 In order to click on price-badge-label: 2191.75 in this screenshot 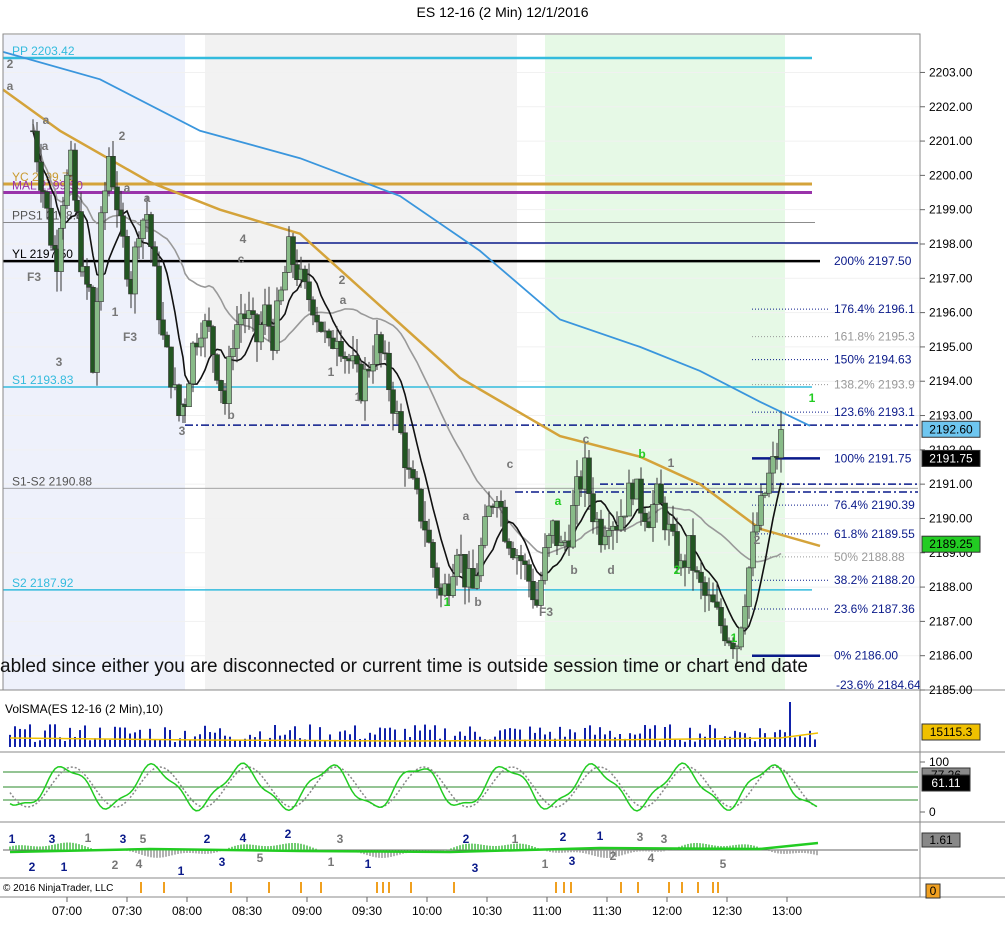, I will do `click(951, 458)`.